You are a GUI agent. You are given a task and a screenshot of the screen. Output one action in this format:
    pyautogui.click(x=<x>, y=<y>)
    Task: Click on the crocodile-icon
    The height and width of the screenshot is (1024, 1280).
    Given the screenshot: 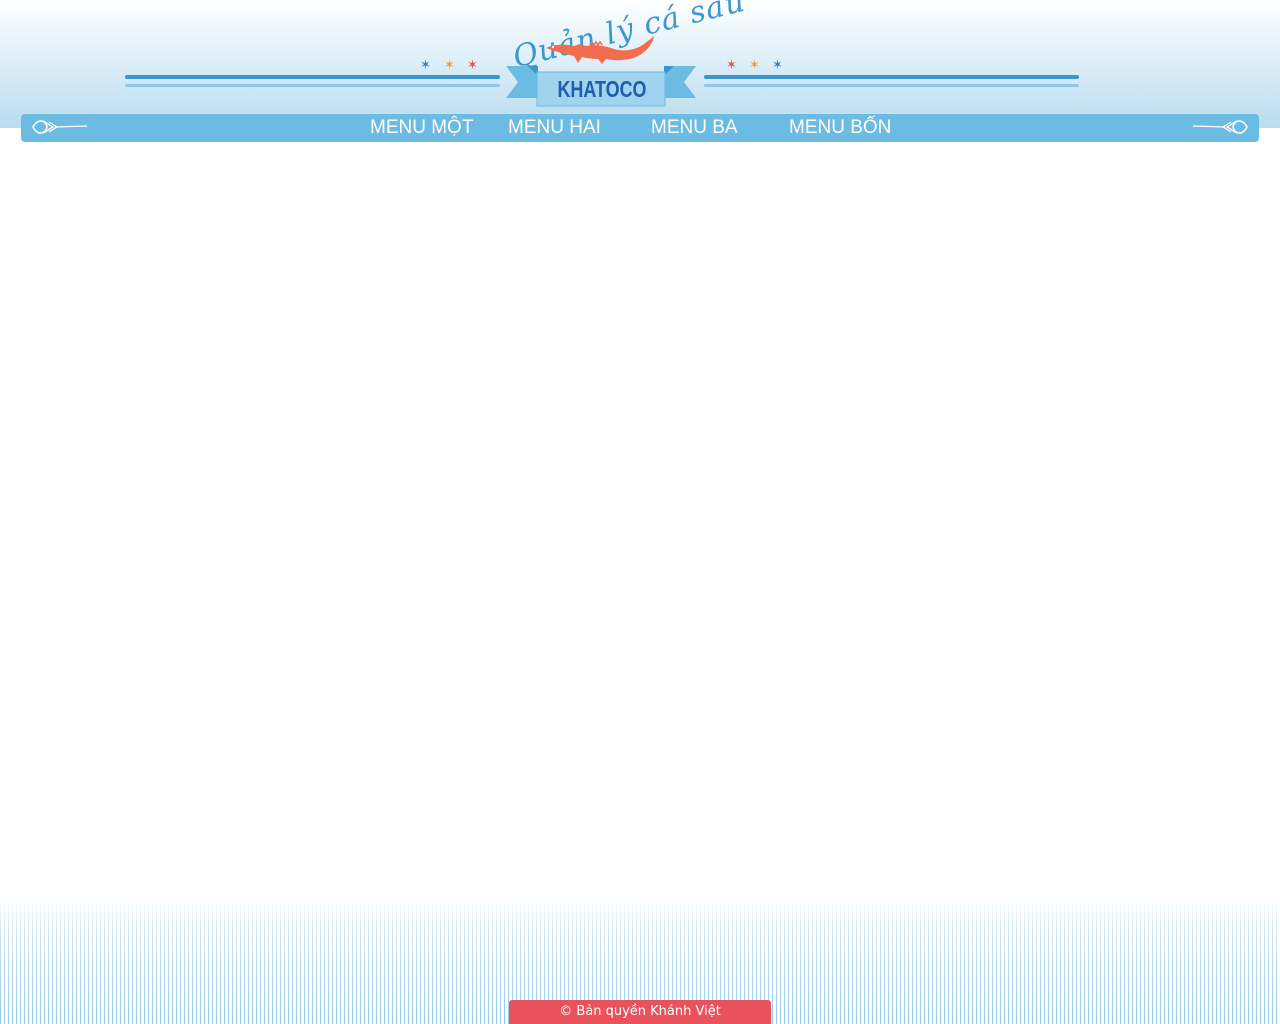 What is the action you would take?
    pyautogui.click(x=600, y=50)
    